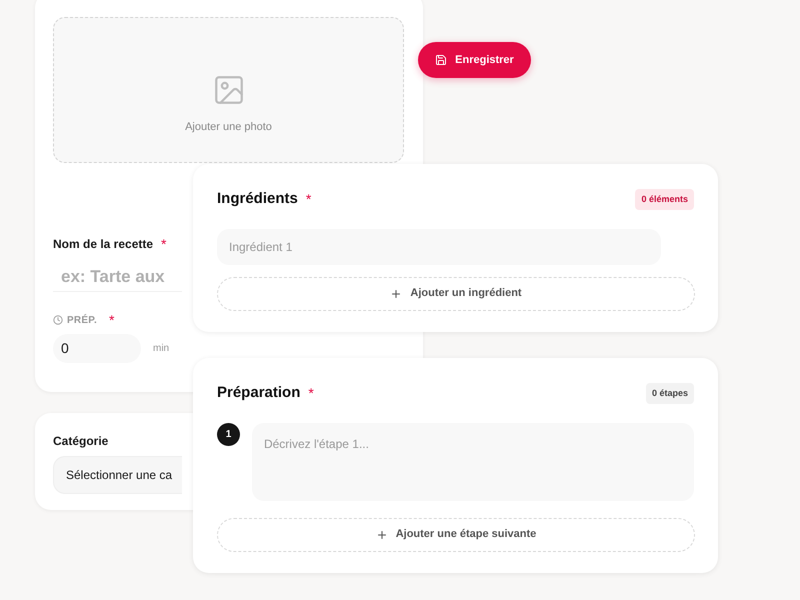 The image size is (800, 600). What do you see at coordinates (161, 349) in the screenshot?
I see `unit-label: min` at bounding box center [161, 349].